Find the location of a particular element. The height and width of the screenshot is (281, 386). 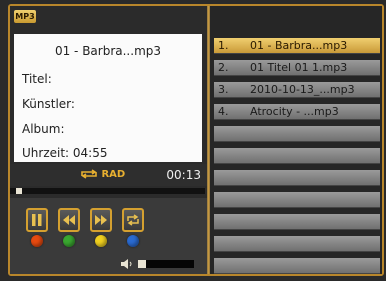

playlist-row-title: 01 Titel 01 1.mp3 is located at coordinates (299, 67).